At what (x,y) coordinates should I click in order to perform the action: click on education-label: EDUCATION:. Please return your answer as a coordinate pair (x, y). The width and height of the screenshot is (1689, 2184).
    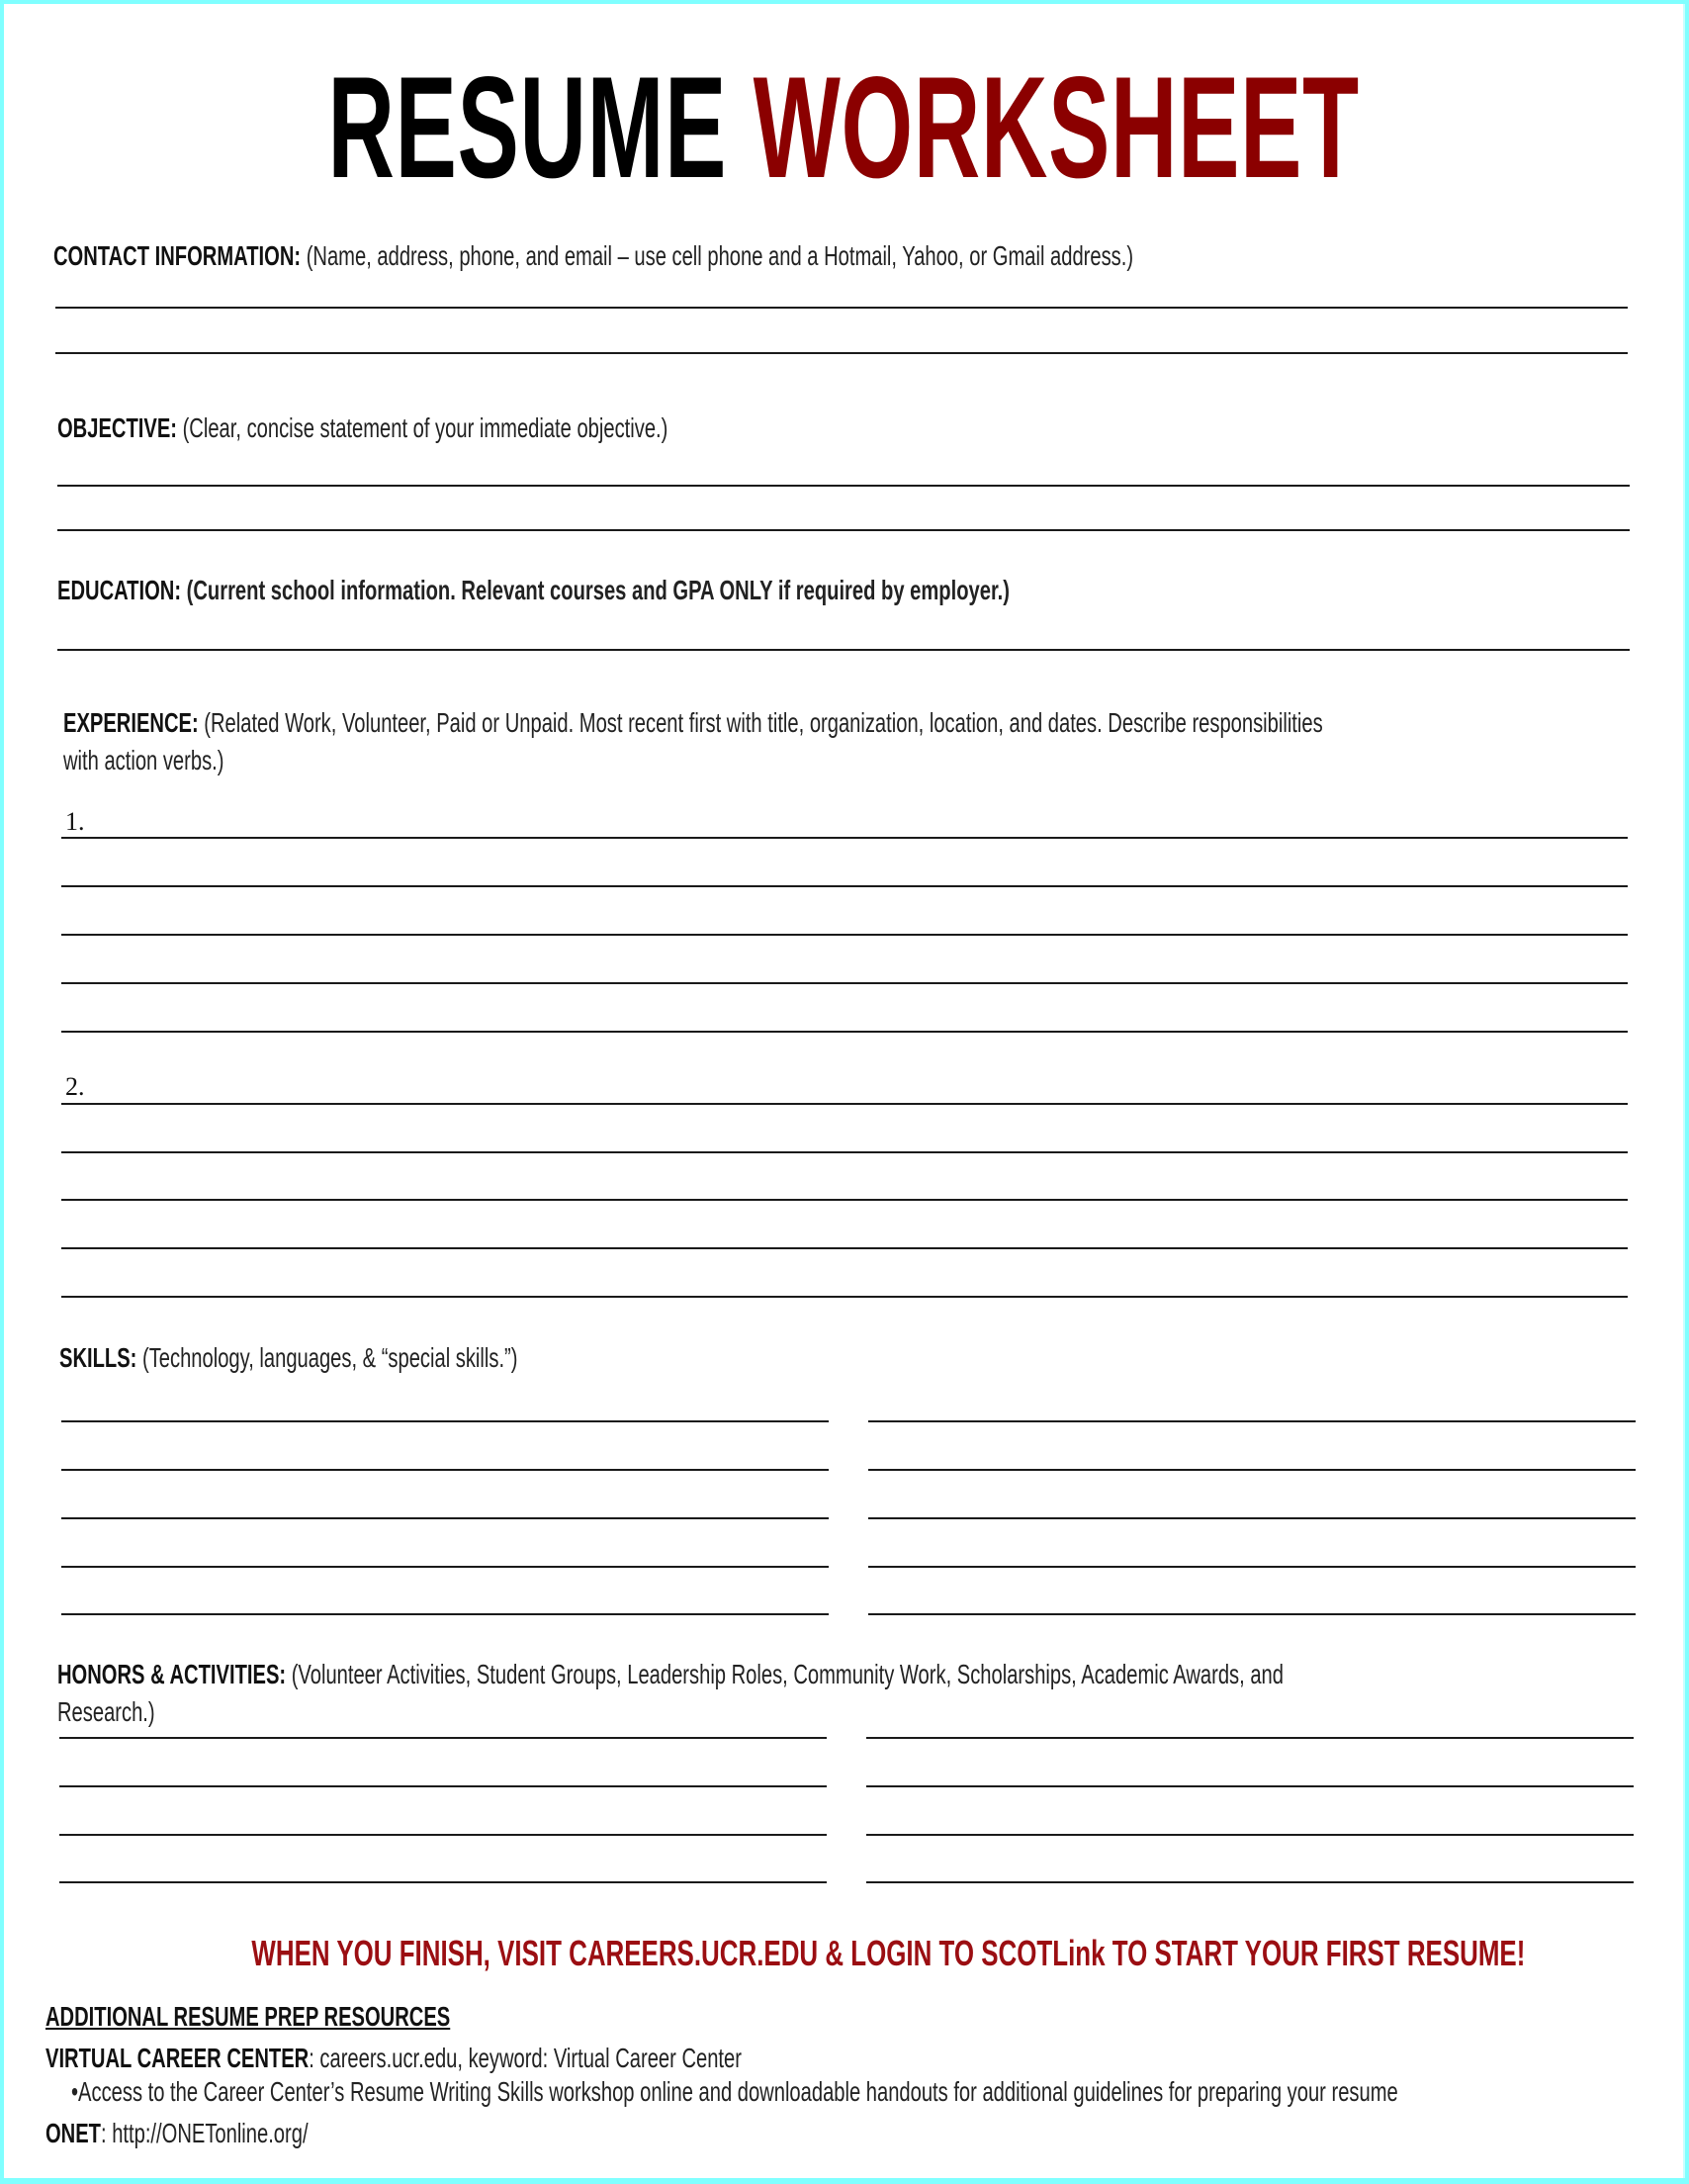
    Looking at the image, I should click on (120, 590).